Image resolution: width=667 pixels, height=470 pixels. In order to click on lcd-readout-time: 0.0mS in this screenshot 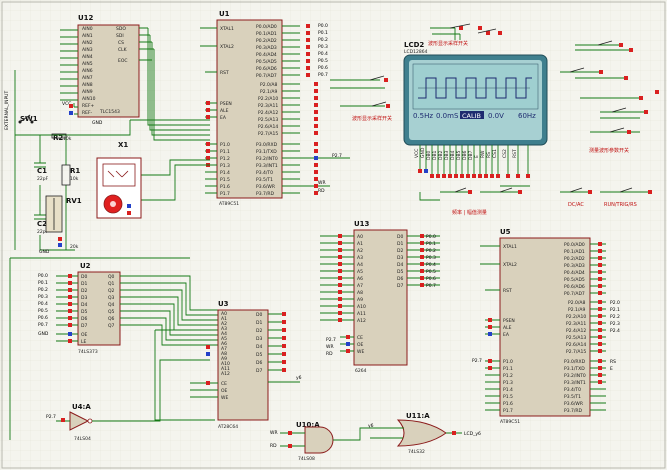, I will do `click(447, 116)`.